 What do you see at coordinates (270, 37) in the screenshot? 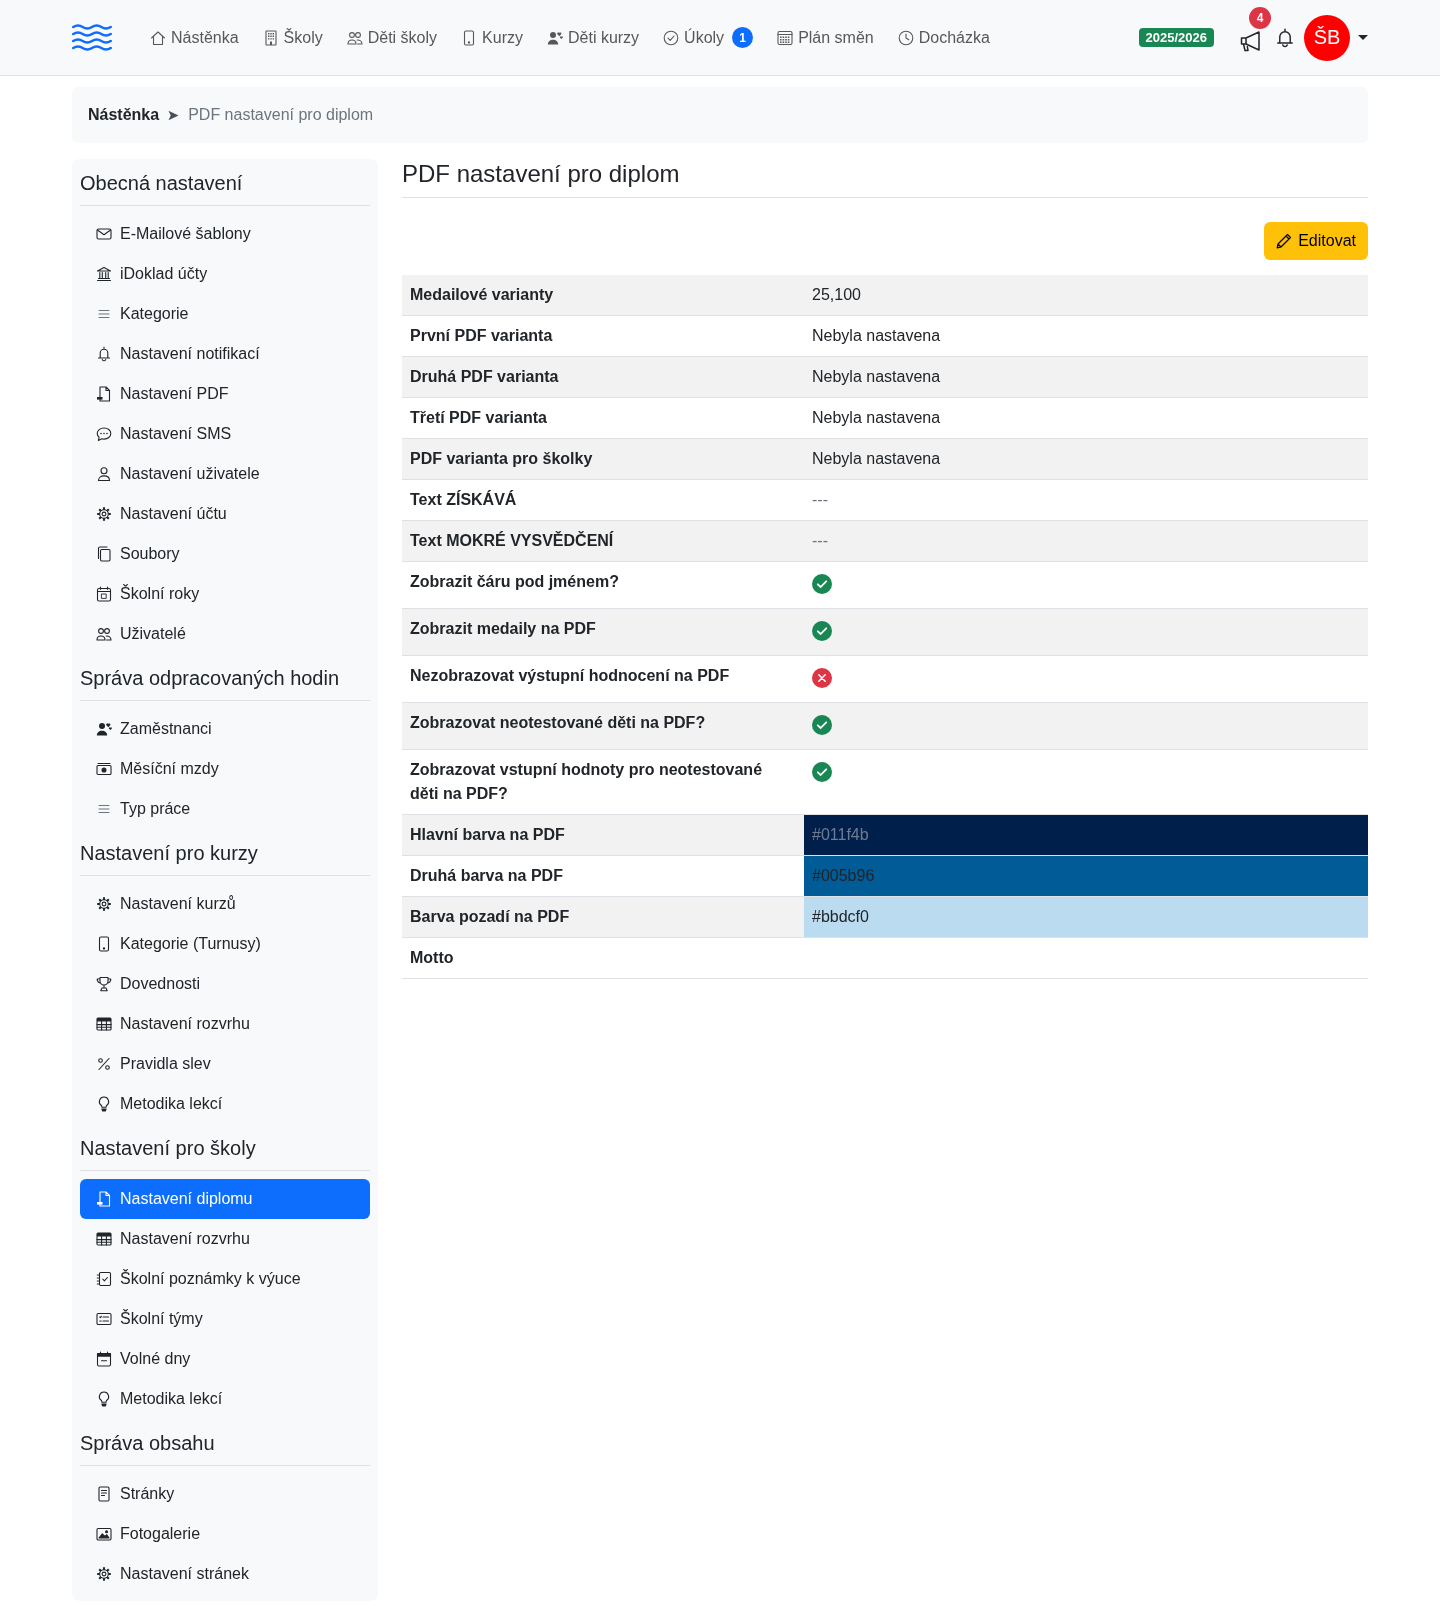
I see `building-icon` at bounding box center [270, 37].